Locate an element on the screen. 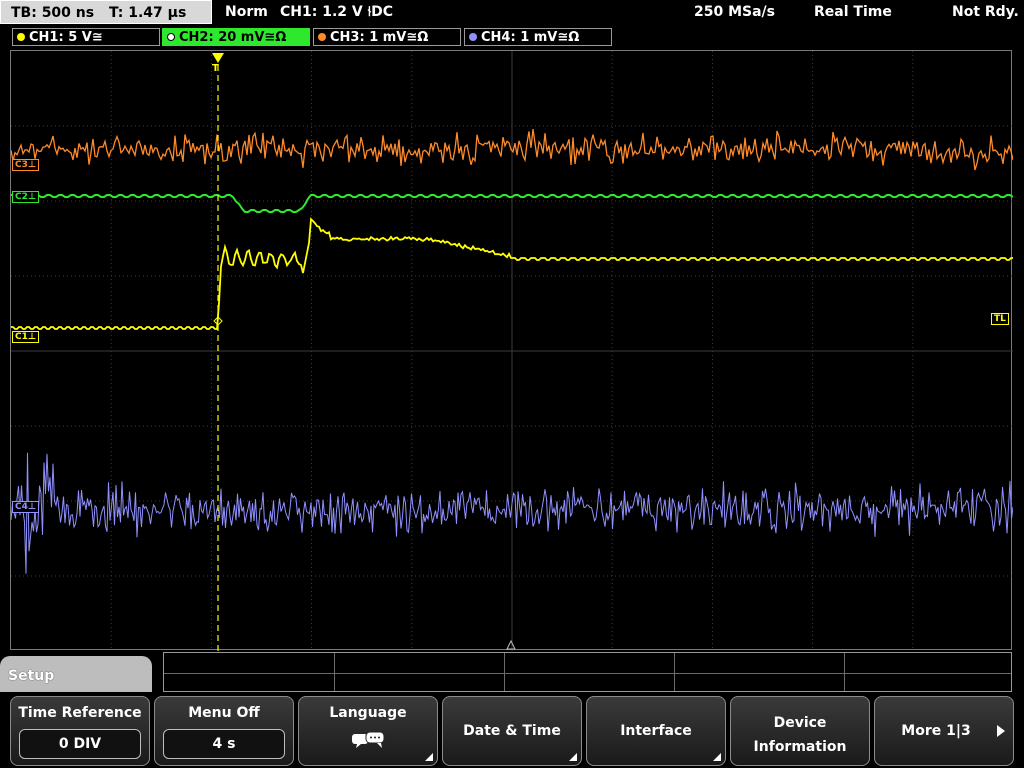 This screenshot has width=1024, height=768. channel-tab-ch1: CH1: 5 V≅ is located at coordinates (86, 37).